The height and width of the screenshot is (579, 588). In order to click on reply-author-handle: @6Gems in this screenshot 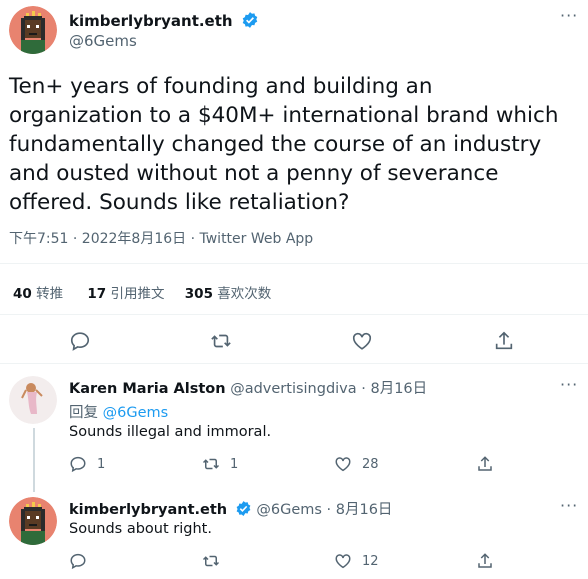, I will do `click(289, 510)`.